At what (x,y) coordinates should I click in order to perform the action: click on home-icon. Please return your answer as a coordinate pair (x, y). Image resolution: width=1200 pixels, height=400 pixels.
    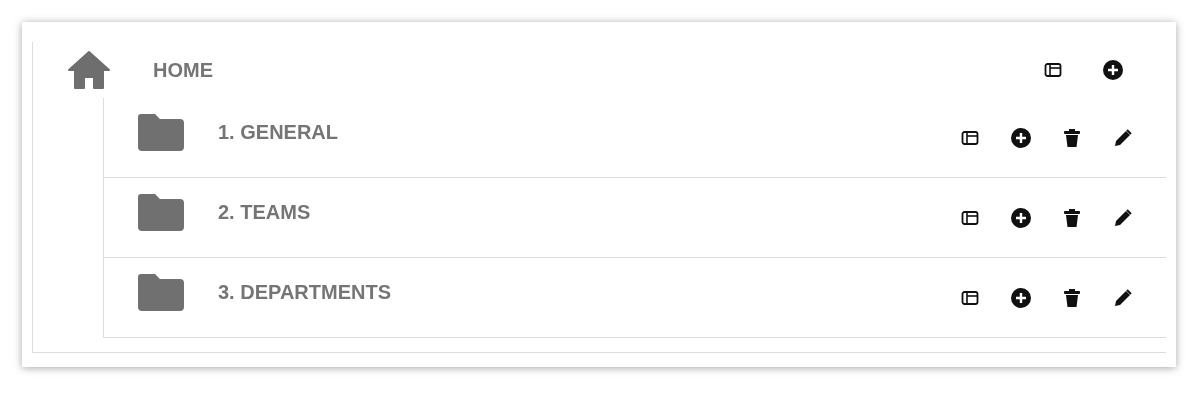
    Looking at the image, I should click on (89, 70).